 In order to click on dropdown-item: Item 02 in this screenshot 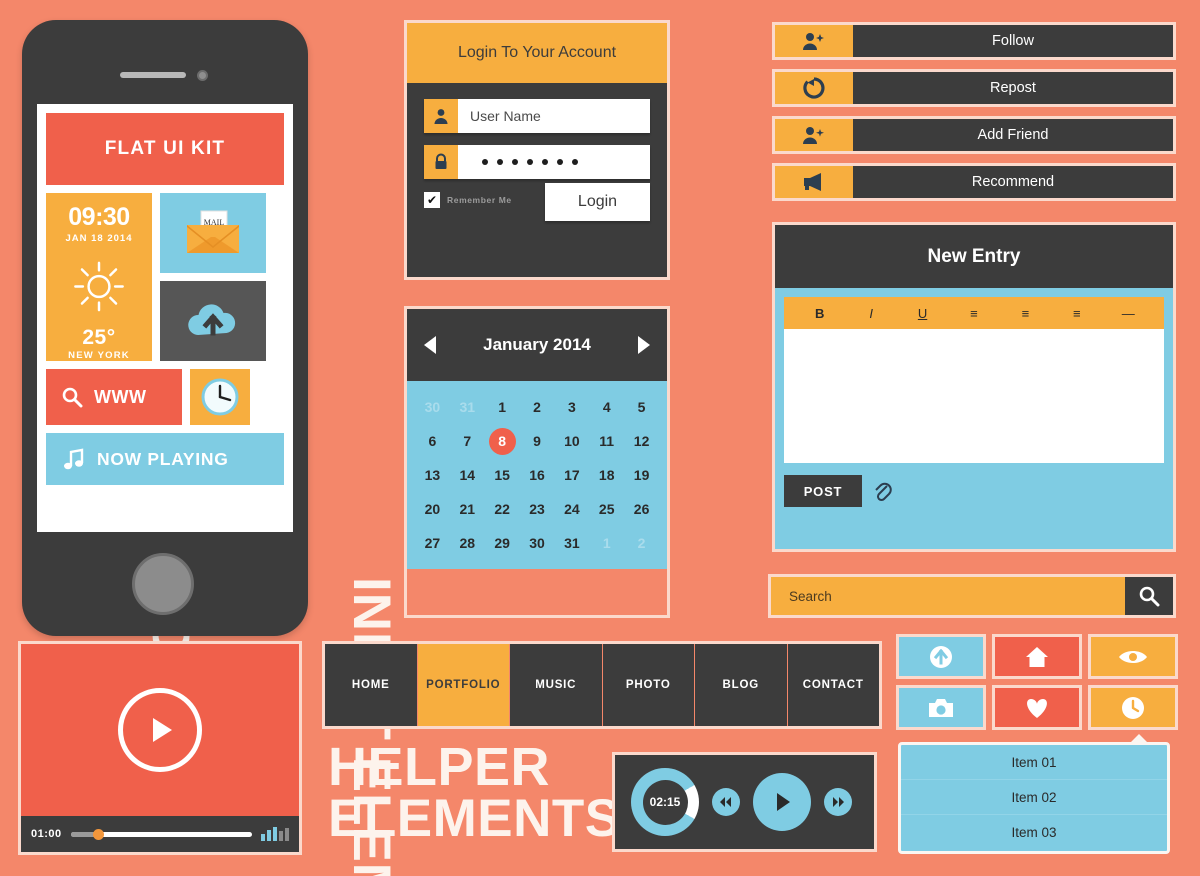, I will do `click(1034, 797)`.